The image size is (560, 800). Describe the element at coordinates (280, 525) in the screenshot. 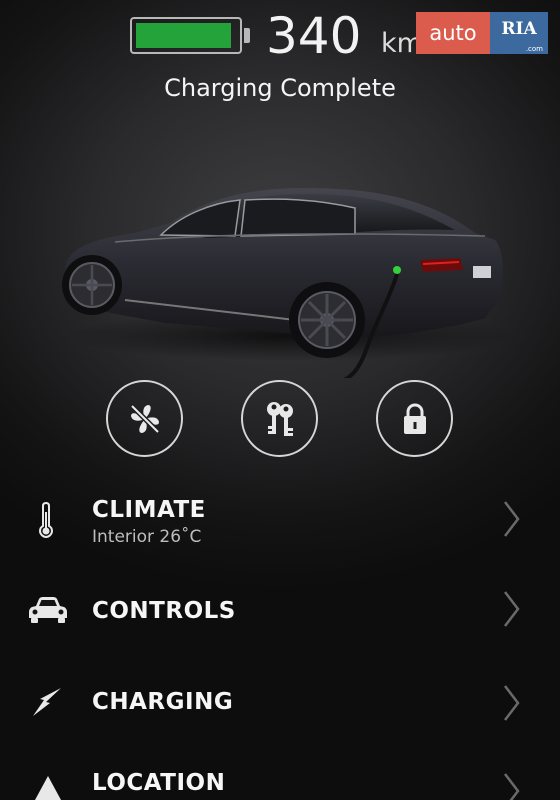

I see `menu-item-climate: CLIMATE Interior 26˚C` at that location.